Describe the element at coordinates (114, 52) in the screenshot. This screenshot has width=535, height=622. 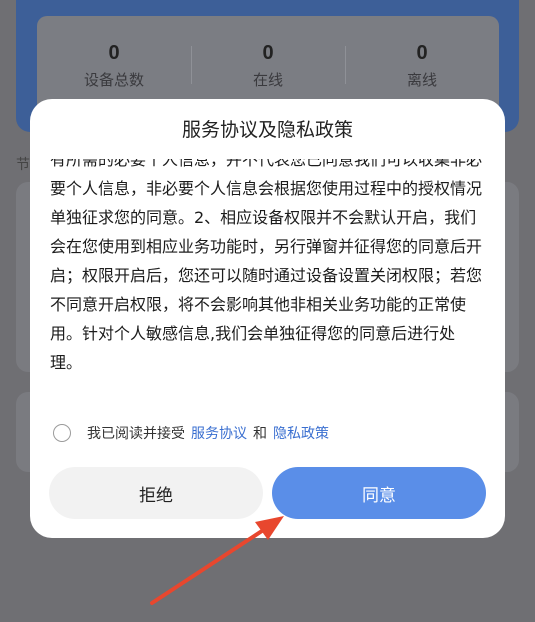
I see `stat-total-value: 0` at that location.